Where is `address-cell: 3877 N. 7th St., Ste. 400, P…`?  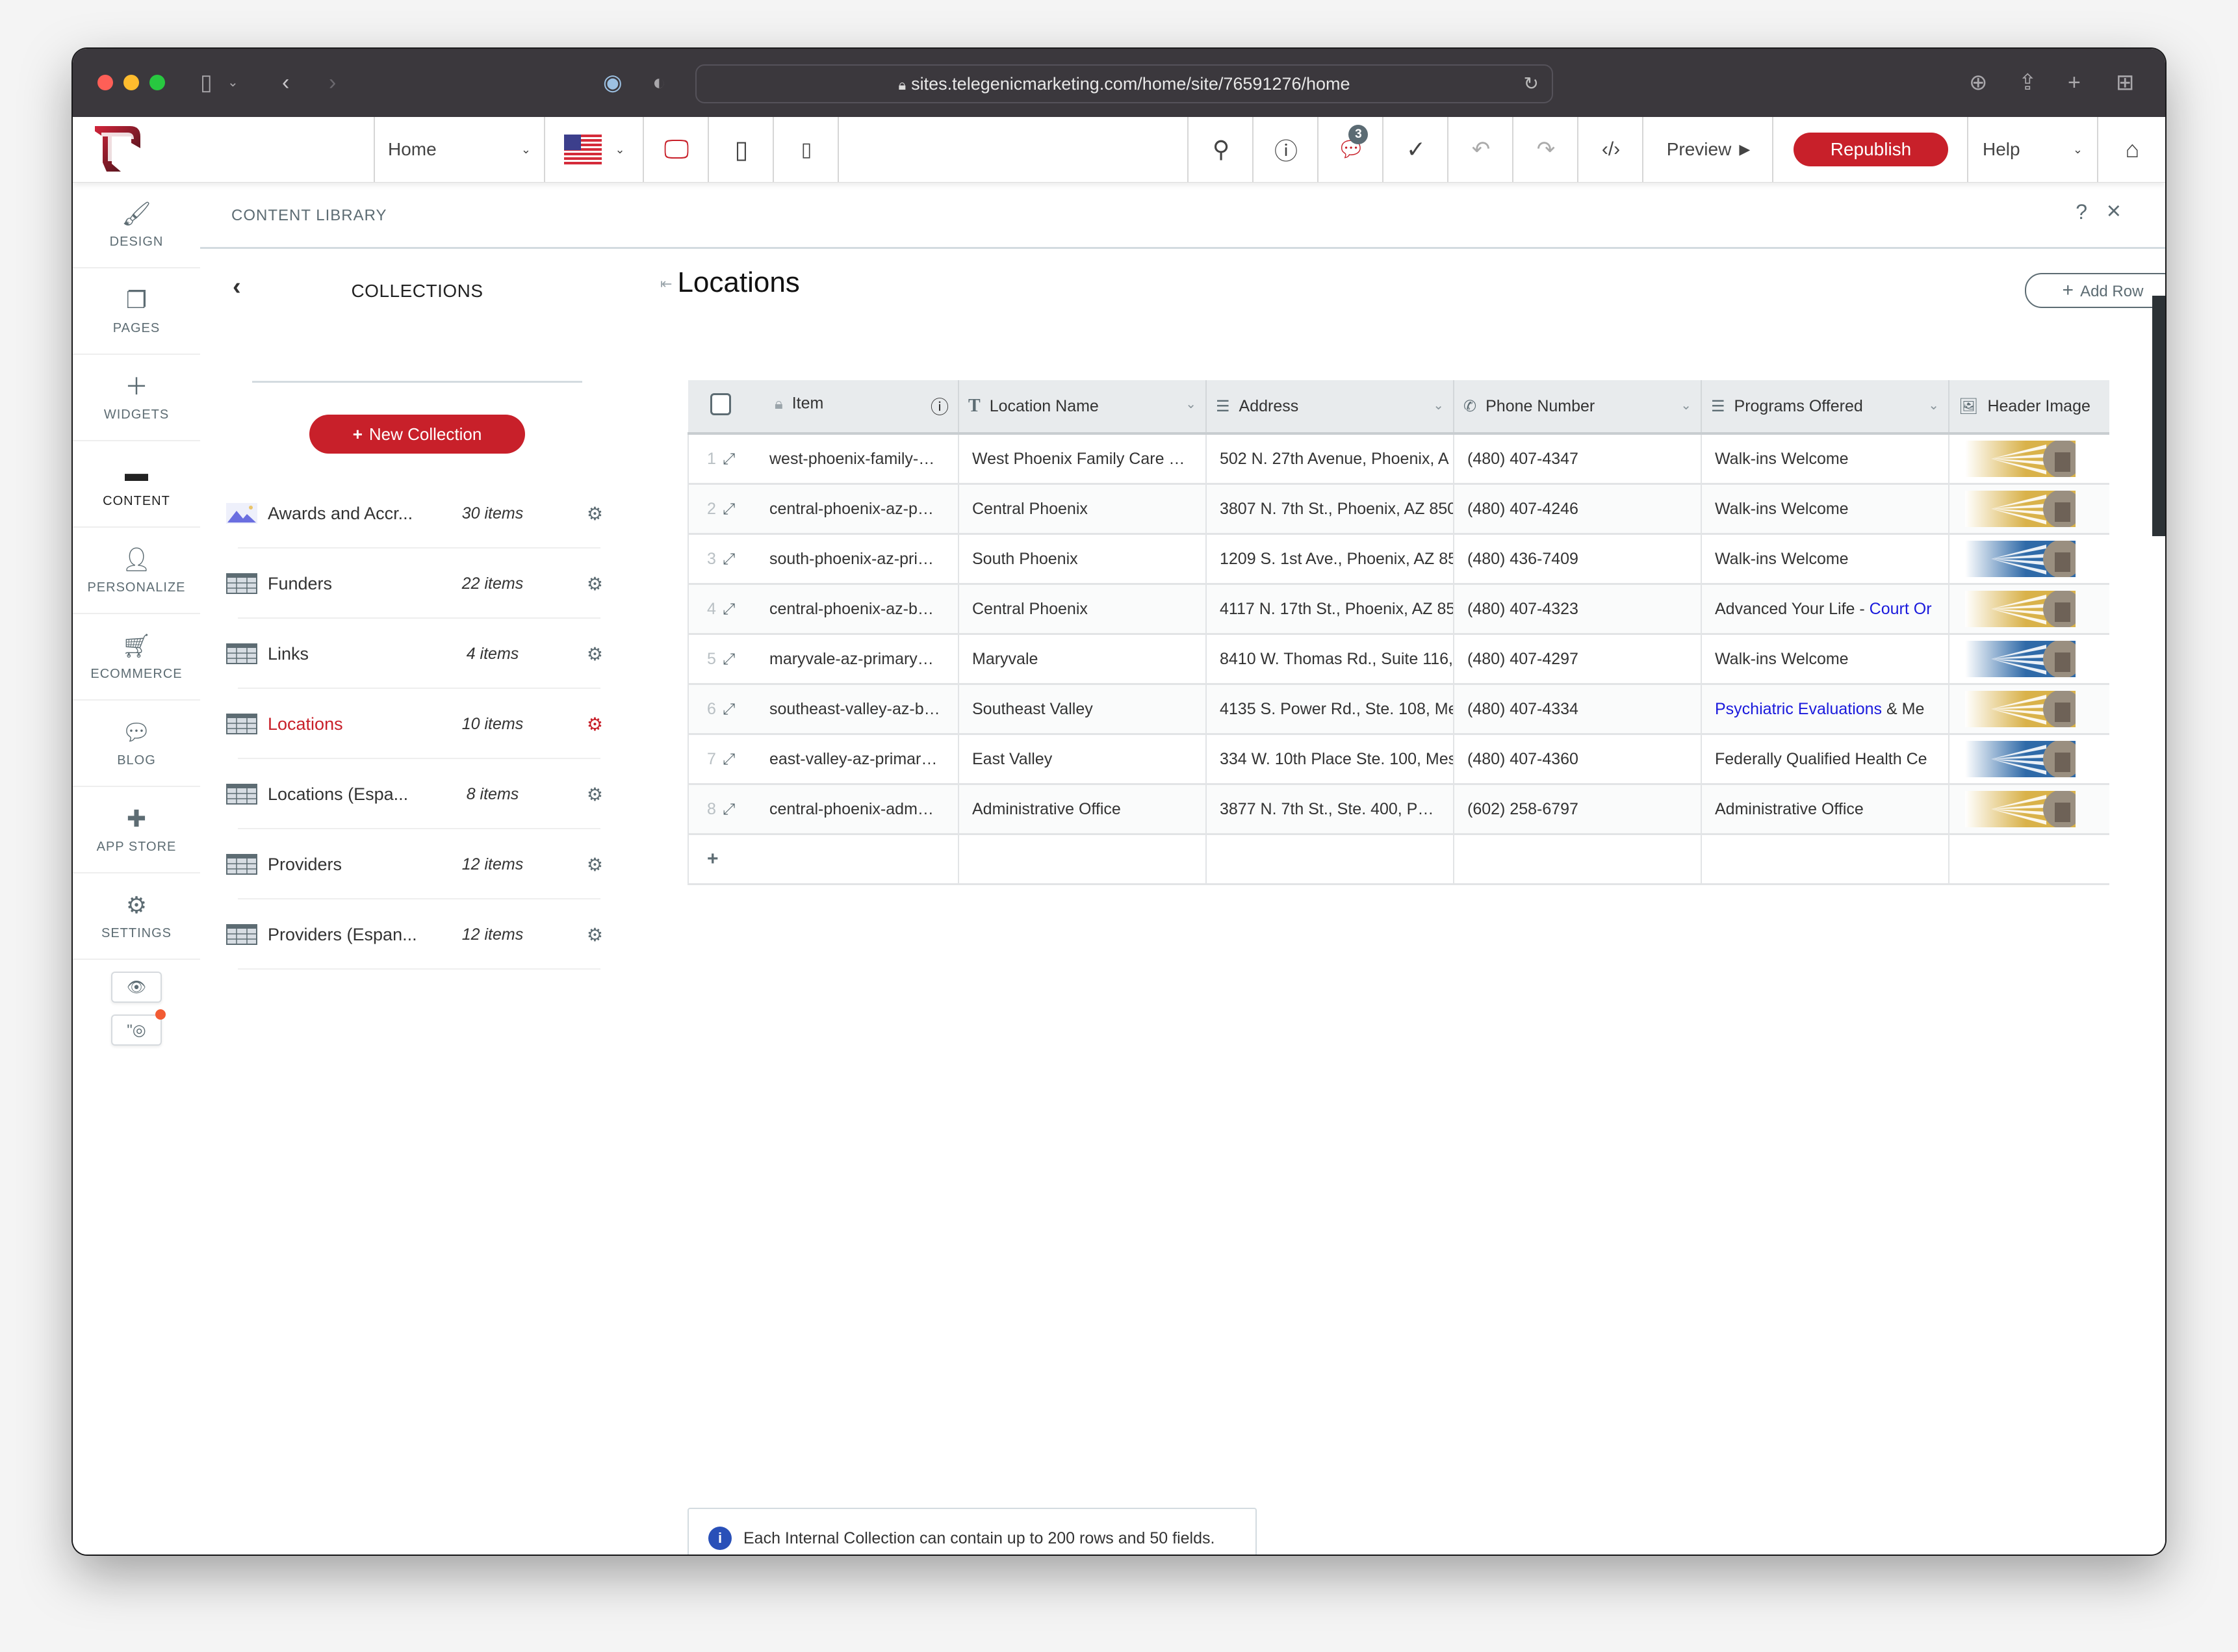 address-cell: 3877 N. 7th St., Ste. 400, P… is located at coordinates (1329, 809).